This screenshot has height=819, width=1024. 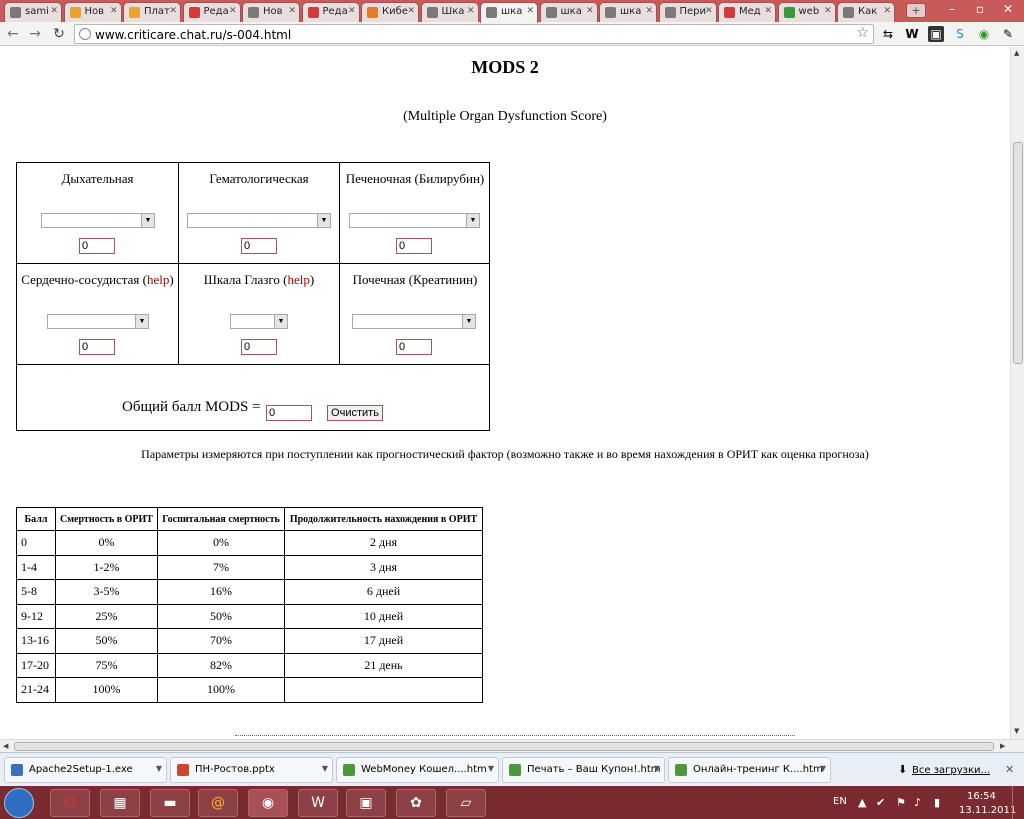 I want to click on download-item: Apache2Setup-1.exe ▼, so click(x=85, y=770).